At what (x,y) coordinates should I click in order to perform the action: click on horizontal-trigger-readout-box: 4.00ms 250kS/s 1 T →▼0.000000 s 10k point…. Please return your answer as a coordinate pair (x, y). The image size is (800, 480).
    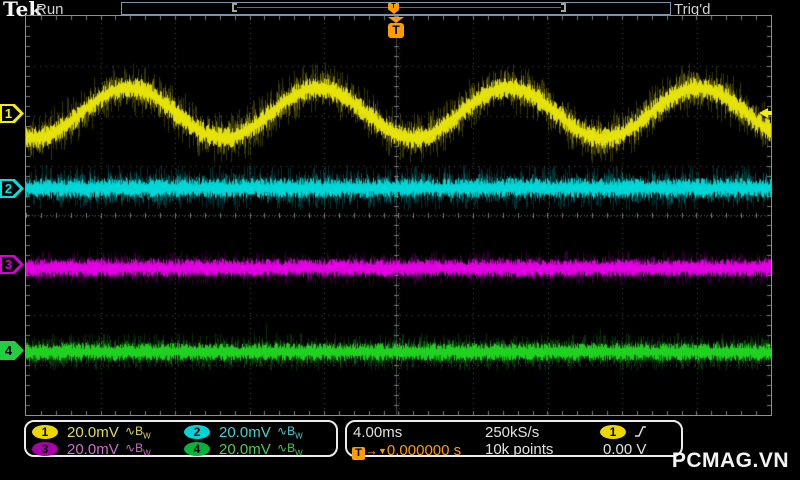
    Looking at the image, I should click on (514, 440).